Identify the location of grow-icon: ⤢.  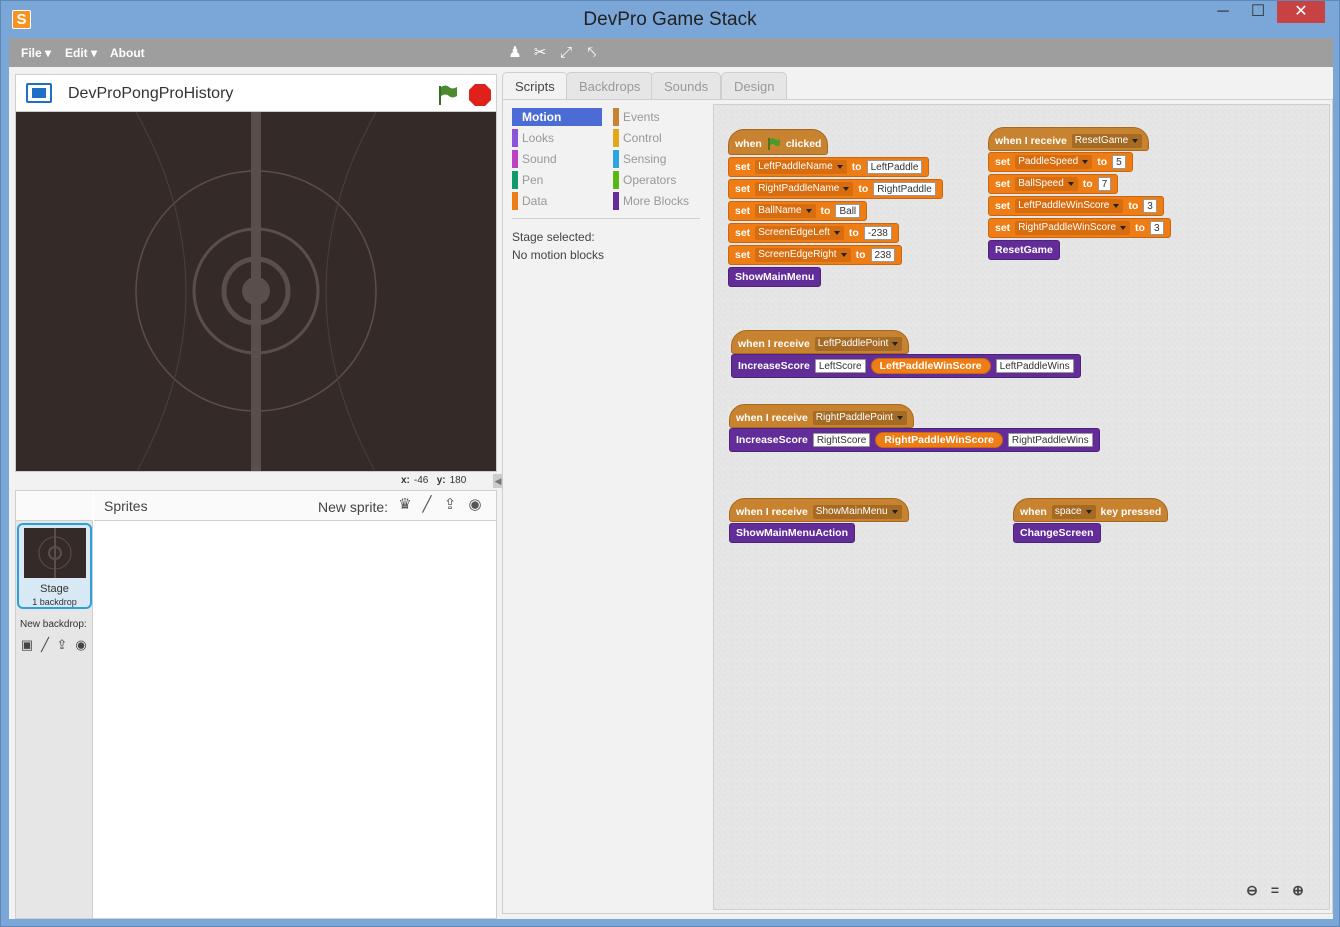
(566, 53).